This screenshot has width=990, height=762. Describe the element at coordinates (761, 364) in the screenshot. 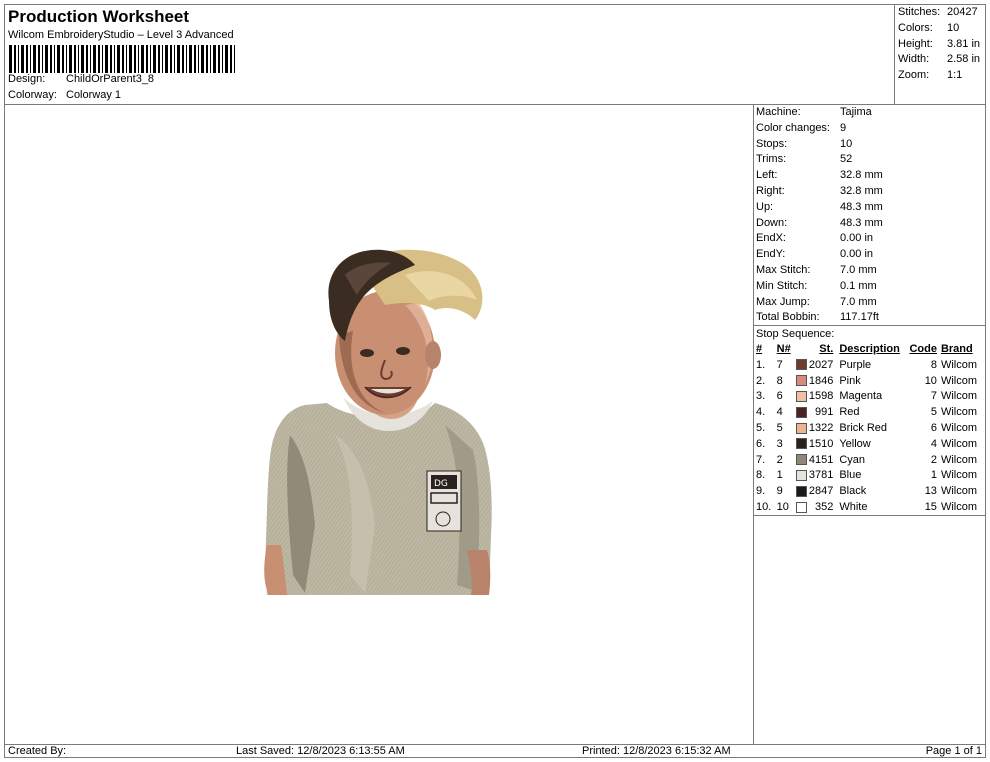

I see `row-index: 1.` at that location.